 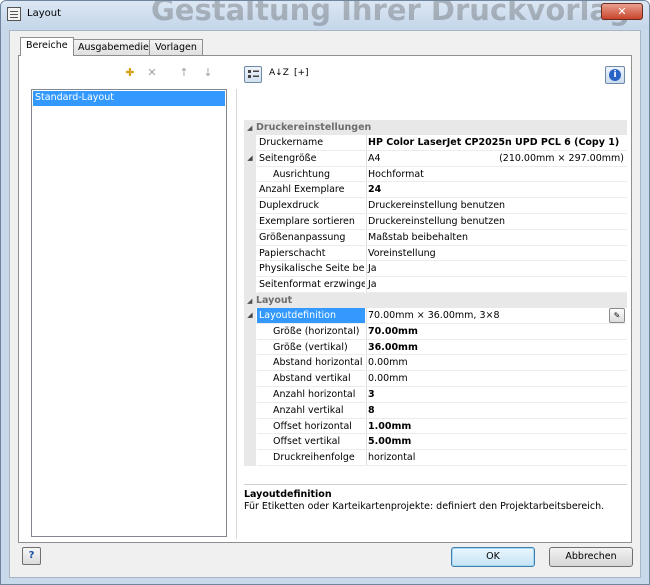 What do you see at coordinates (311, 222) in the screenshot?
I see `property-name: Exemplare sortieren` at bounding box center [311, 222].